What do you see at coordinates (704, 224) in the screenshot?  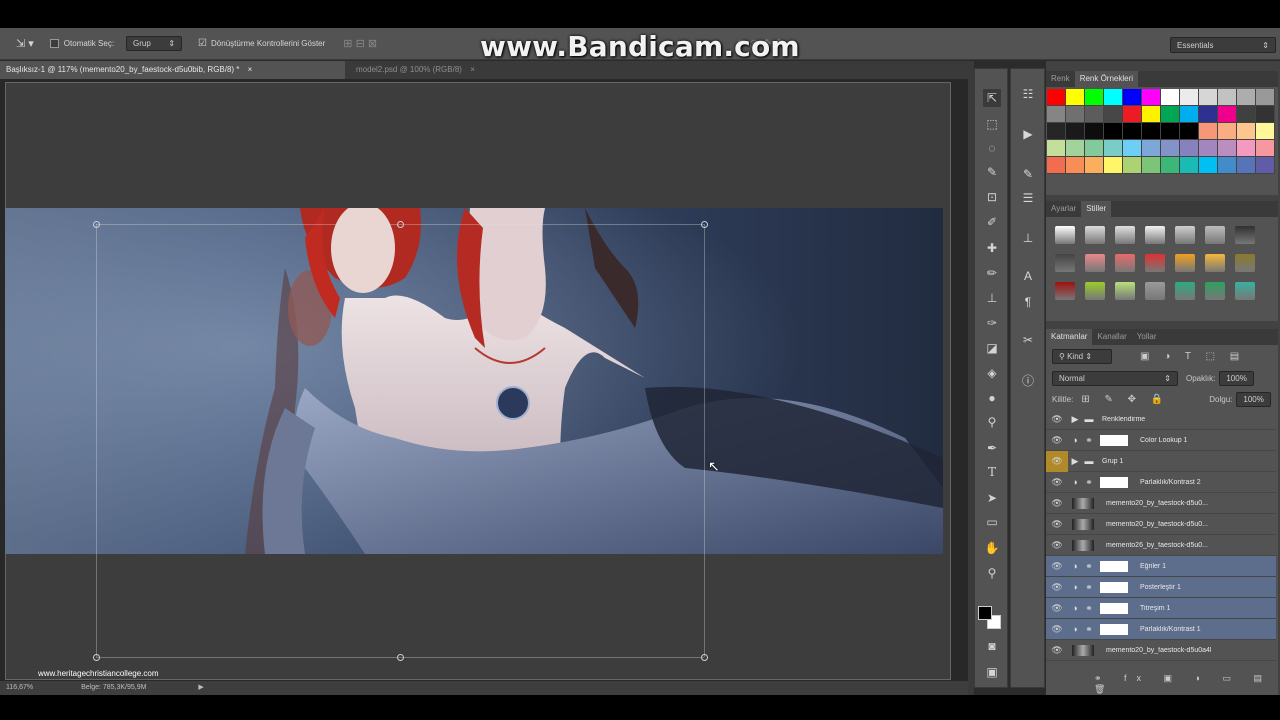 I see `transform-handle-tr` at bounding box center [704, 224].